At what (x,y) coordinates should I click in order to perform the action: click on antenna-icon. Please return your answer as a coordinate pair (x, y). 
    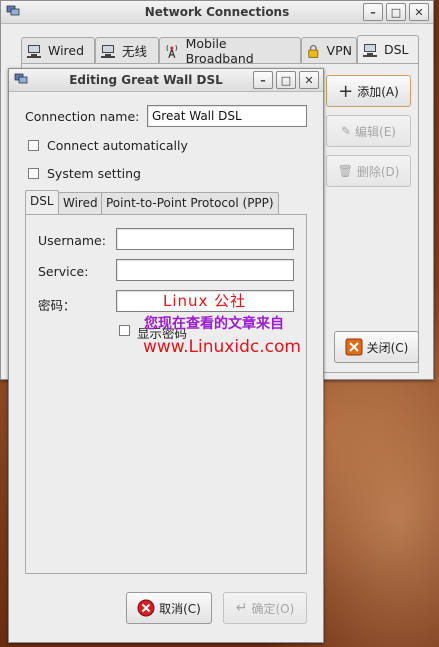
    Looking at the image, I should click on (172, 51).